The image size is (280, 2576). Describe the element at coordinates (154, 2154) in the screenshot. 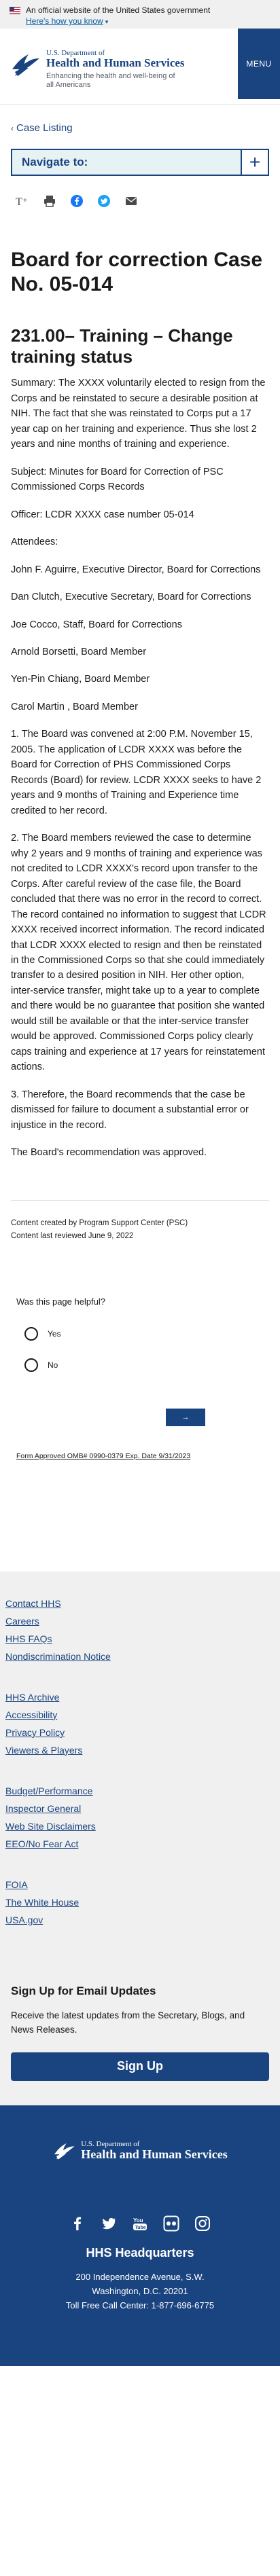

I see `footer-name-line: Health and Human Services` at that location.